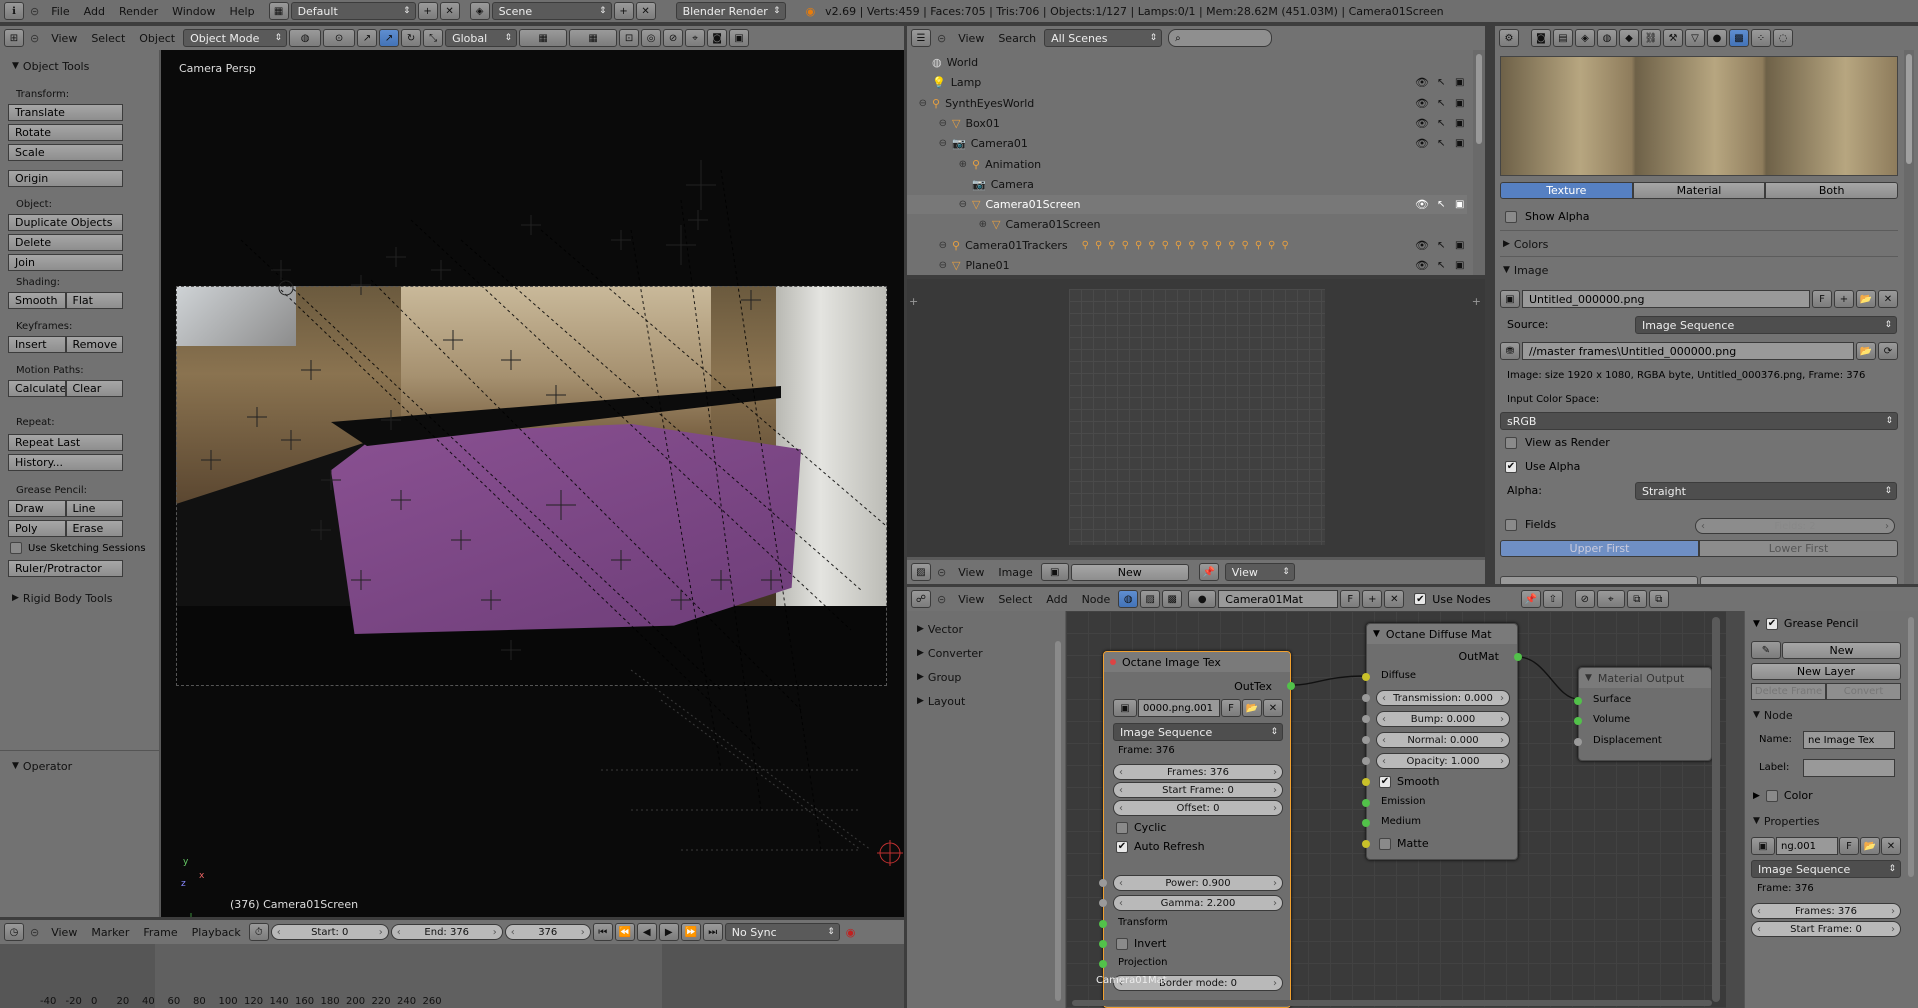 The width and height of the screenshot is (1918, 1008). What do you see at coordinates (1096, 599) in the screenshot?
I see `menu-node: Node` at bounding box center [1096, 599].